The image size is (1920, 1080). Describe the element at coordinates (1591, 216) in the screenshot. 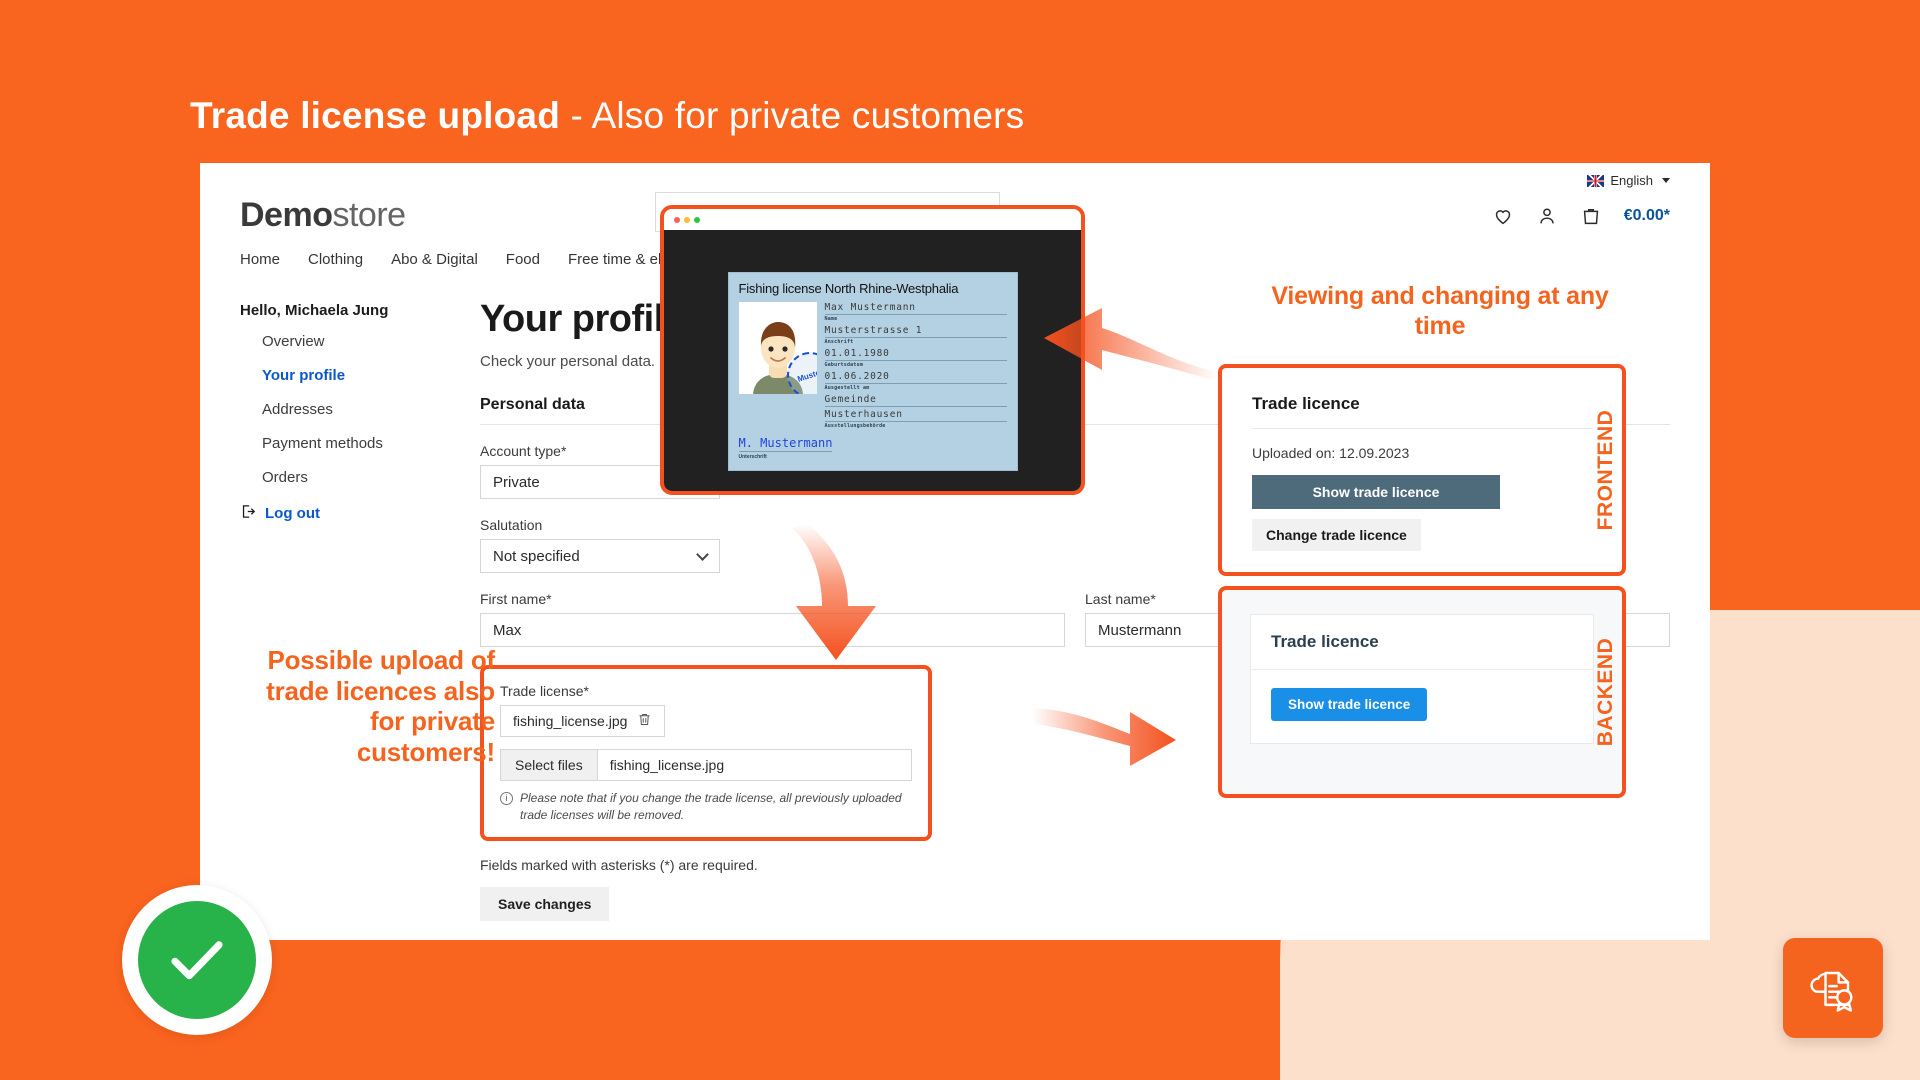

I see `cart-icon` at that location.